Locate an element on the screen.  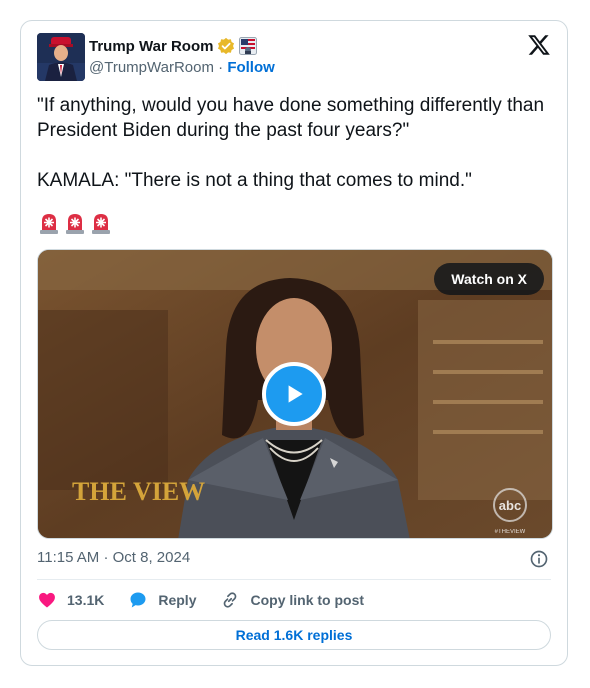
action-bar: 13.1K Reply Copy link to post is located at coordinates (212, 600).